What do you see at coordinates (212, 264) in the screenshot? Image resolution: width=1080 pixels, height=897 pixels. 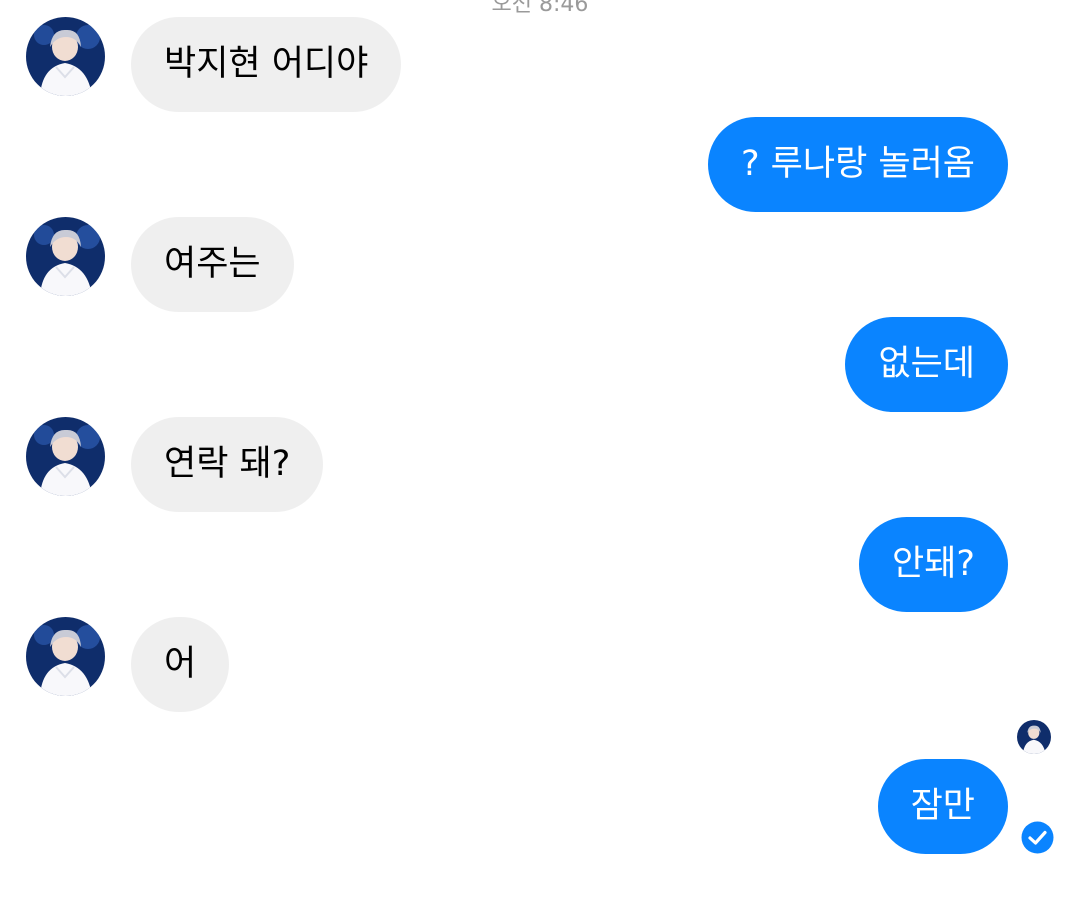 I see `message-bubble-incoming: 여주는` at bounding box center [212, 264].